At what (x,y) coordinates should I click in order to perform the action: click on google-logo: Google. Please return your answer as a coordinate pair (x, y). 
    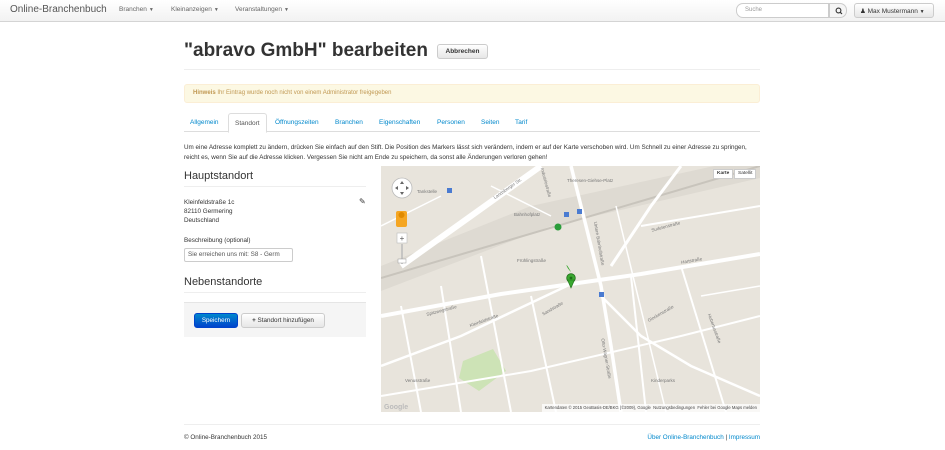
    Looking at the image, I should click on (396, 407).